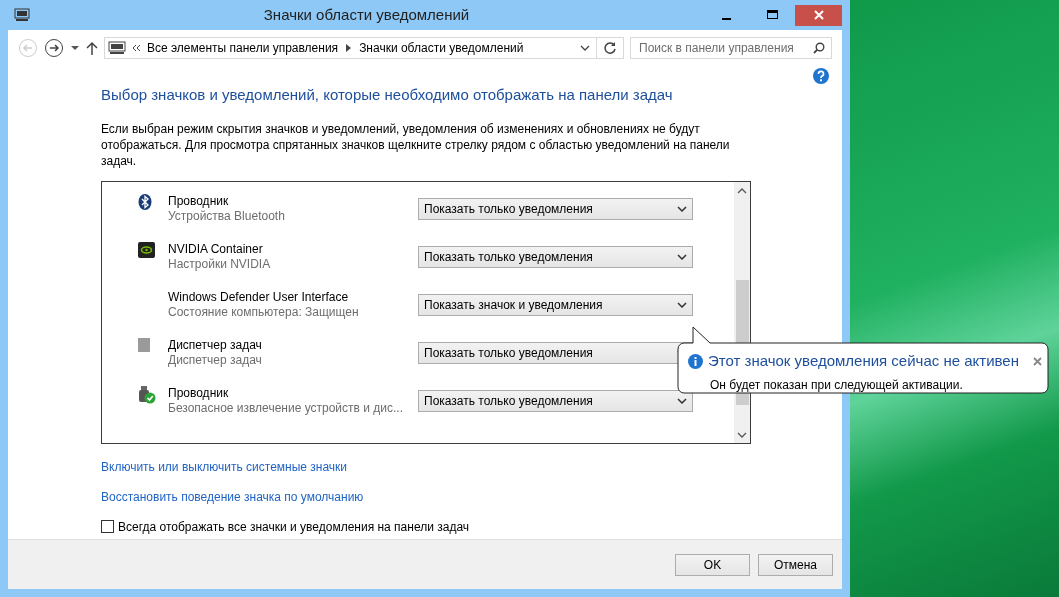 The image size is (1059, 597). Describe the element at coordinates (819, 48) in the screenshot. I see `search-icon` at that location.